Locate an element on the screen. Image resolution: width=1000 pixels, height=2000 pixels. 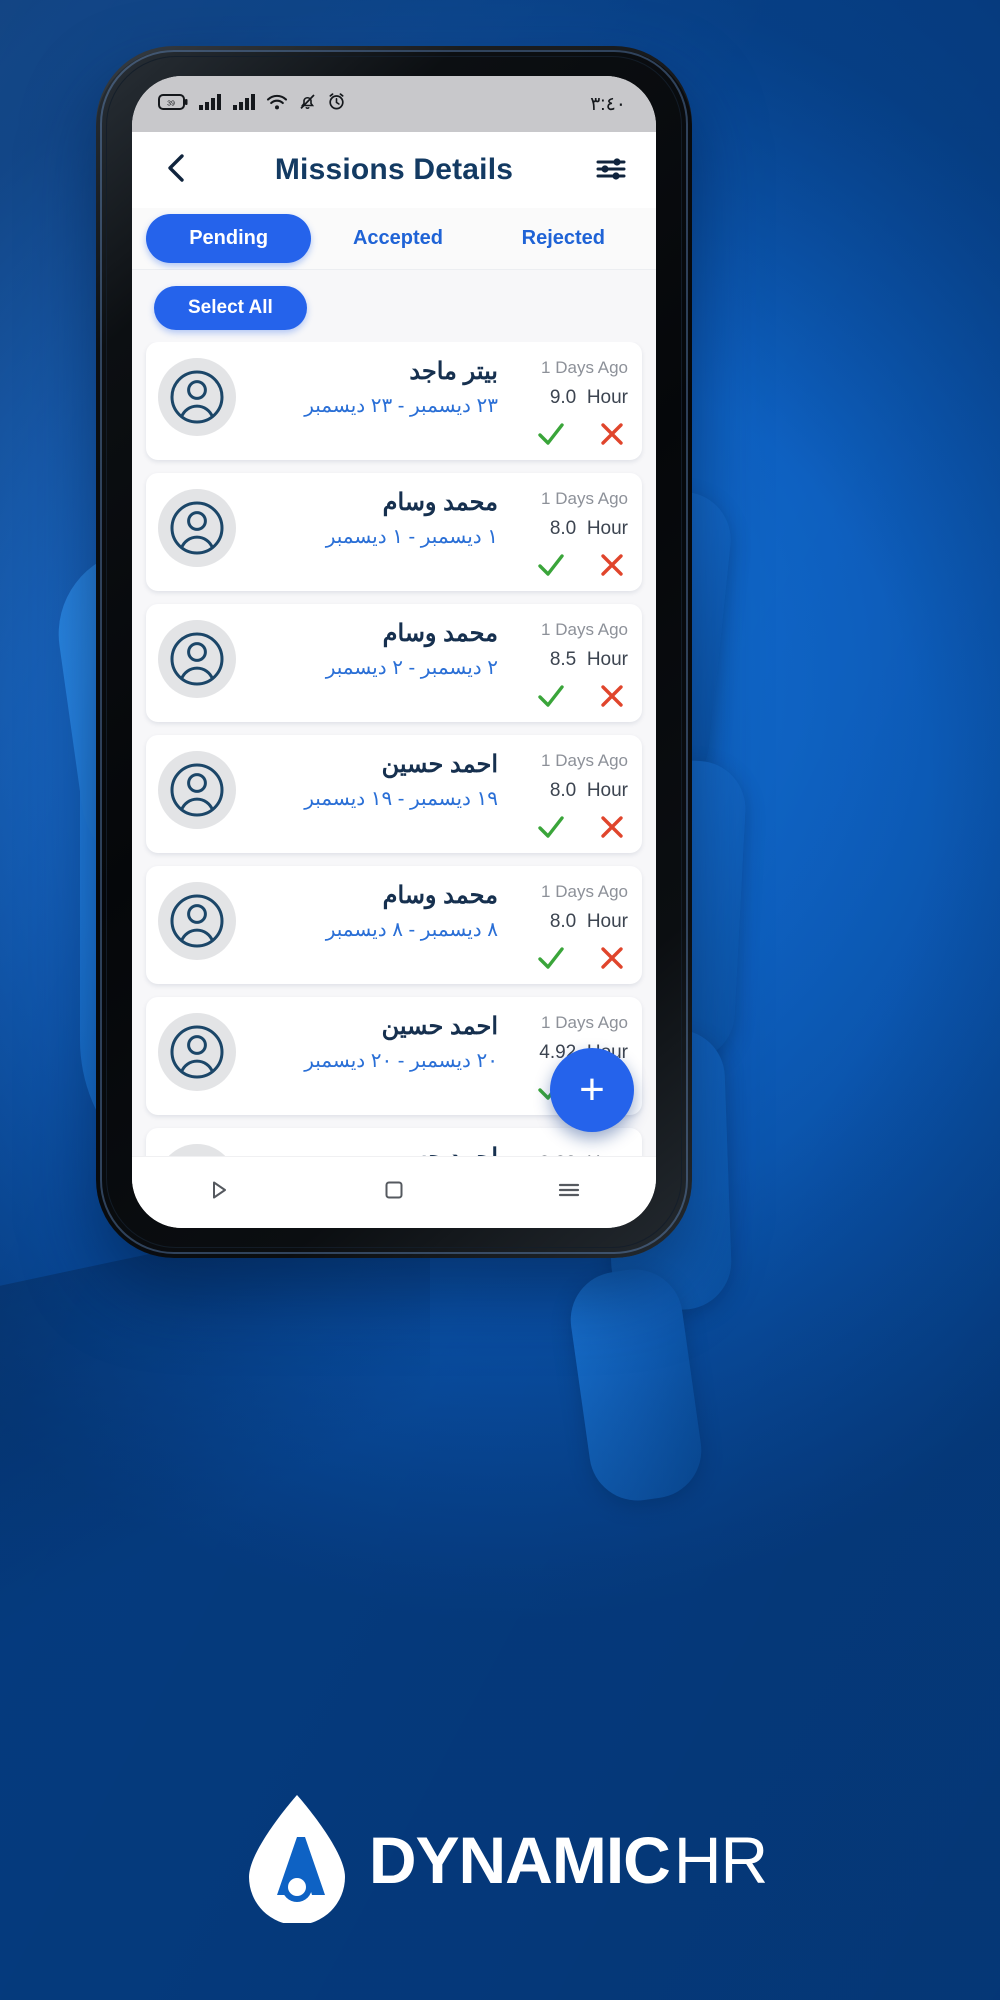
nav-home-button is located at coordinates (394, 1193).